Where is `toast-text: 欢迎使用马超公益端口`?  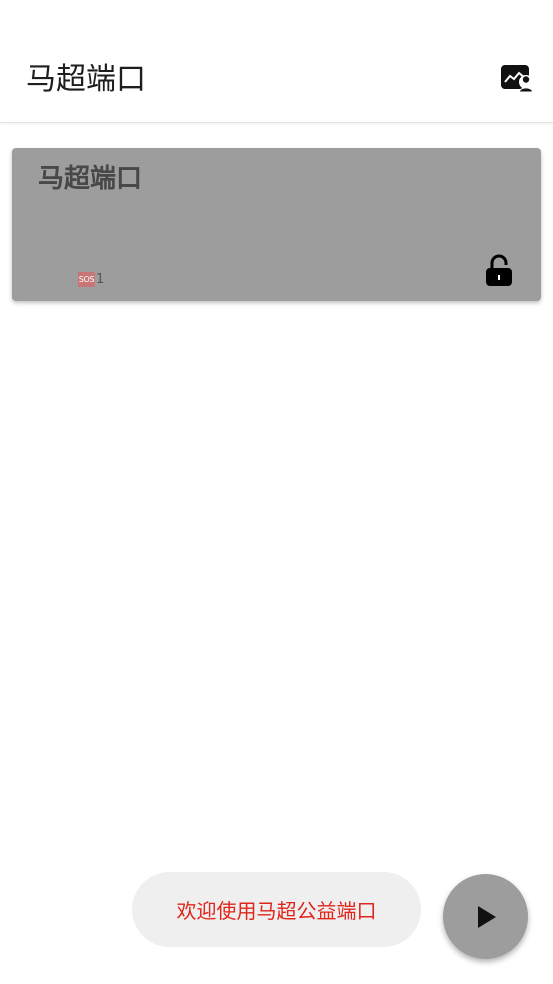 toast-text: 欢迎使用马超公益端口 is located at coordinates (276, 911).